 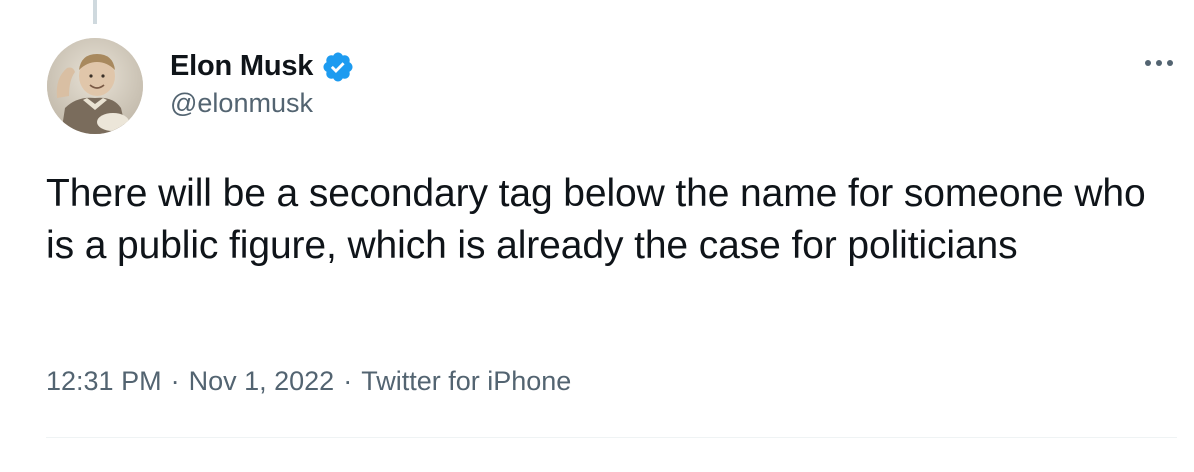 I want to click on tweet-source: Twitter for iPhone, so click(x=466, y=381).